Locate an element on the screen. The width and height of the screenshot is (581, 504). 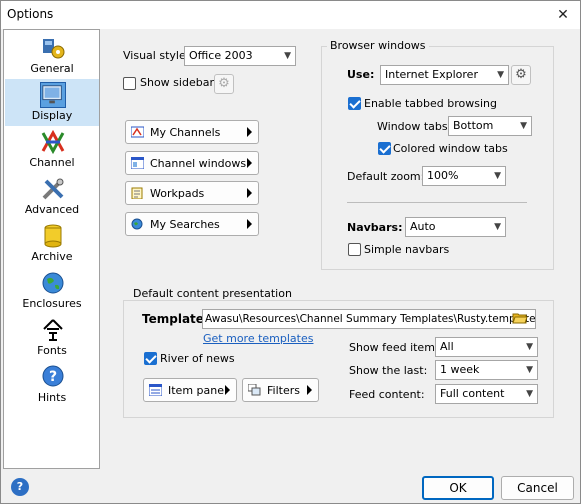
workpads-label: Workpads is located at coordinates (177, 193).